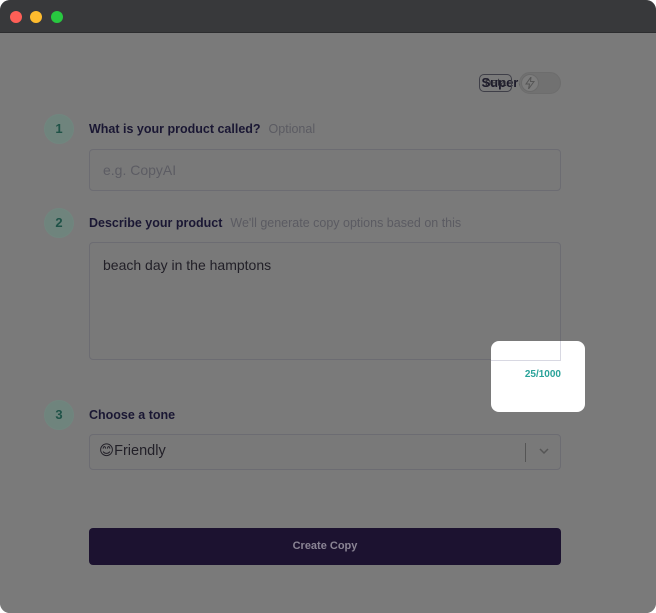  What do you see at coordinates (325, 452) in the screenshot?
I see `tone-select: 😊Friendly` at bounding box center [325, 452].